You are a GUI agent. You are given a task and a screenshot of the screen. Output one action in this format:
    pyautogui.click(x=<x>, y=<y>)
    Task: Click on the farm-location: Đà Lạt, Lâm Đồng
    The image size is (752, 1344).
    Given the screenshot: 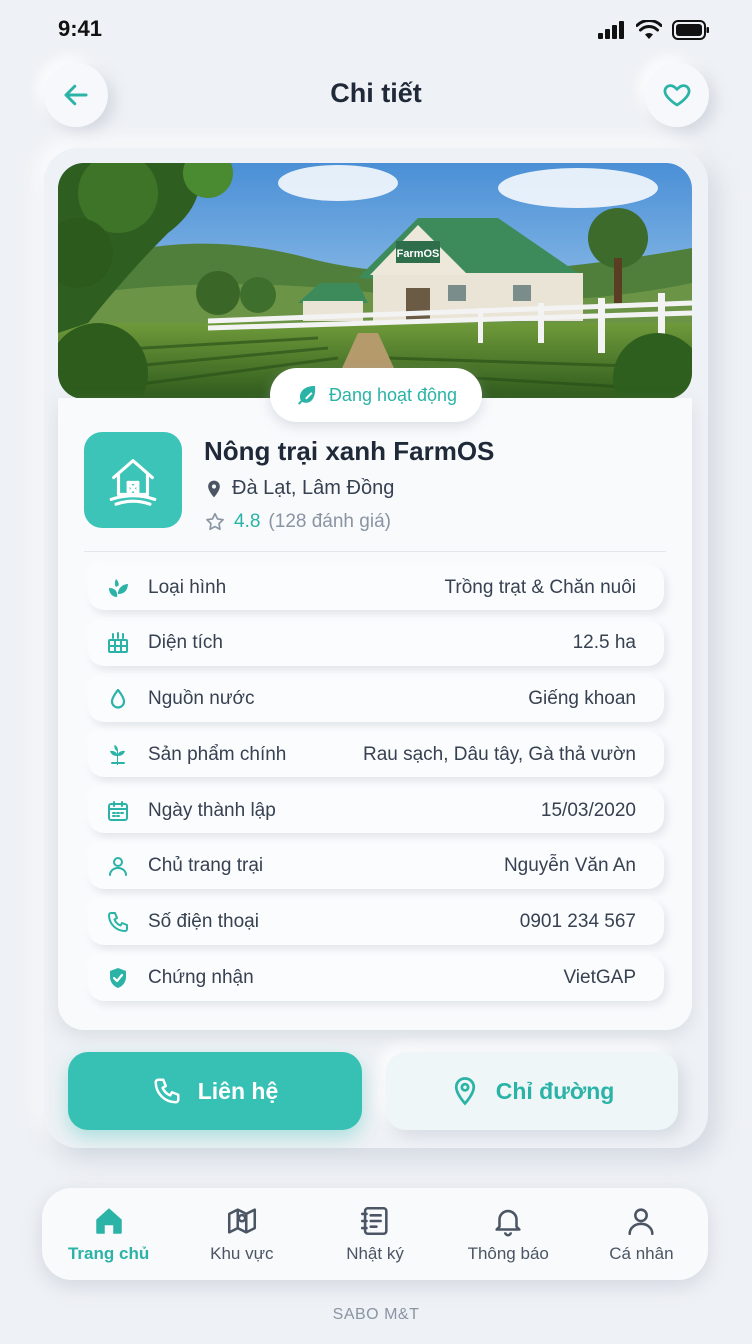 What is the action you would take?
    pyautogui.click(x=299, y=488)
    